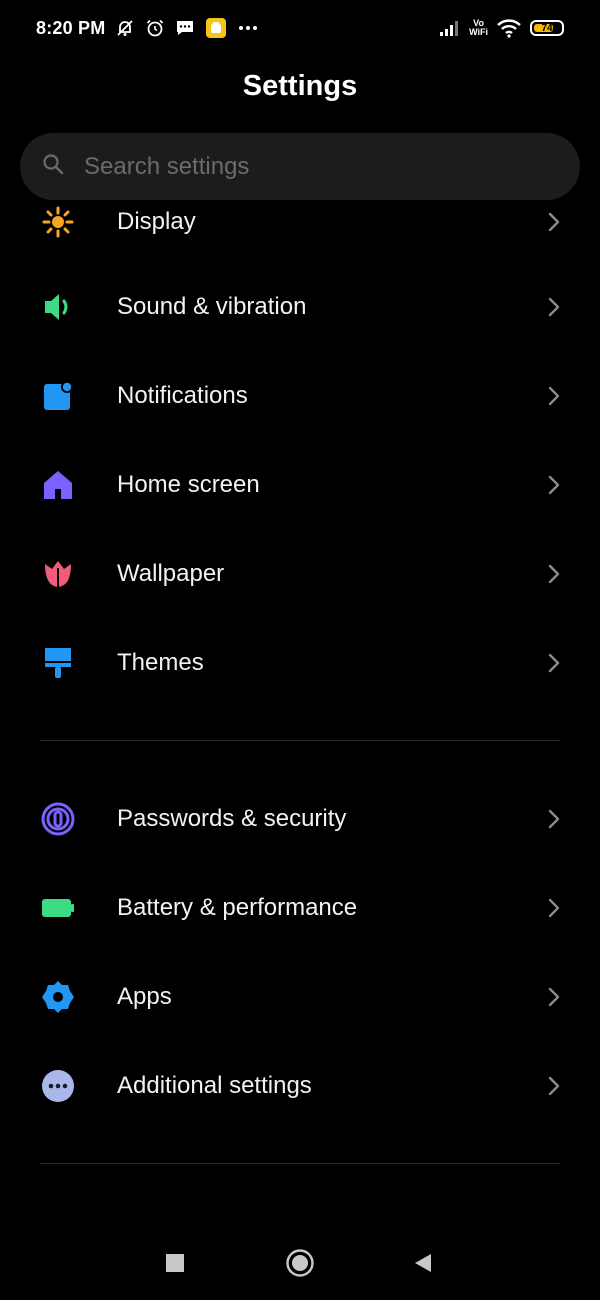  Describe the element at coordinates (58, 1086) in the screenshot. I see `more-icon` at that location.